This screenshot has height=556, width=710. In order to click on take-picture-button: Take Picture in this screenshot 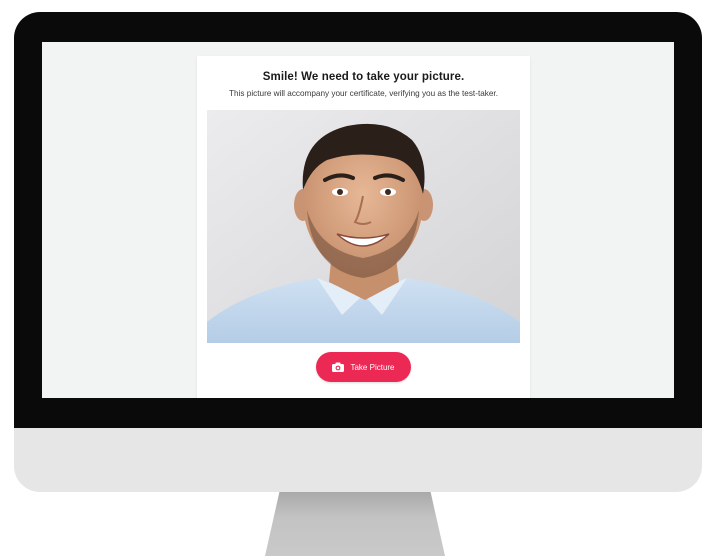, I will do `click(363, 367)`.